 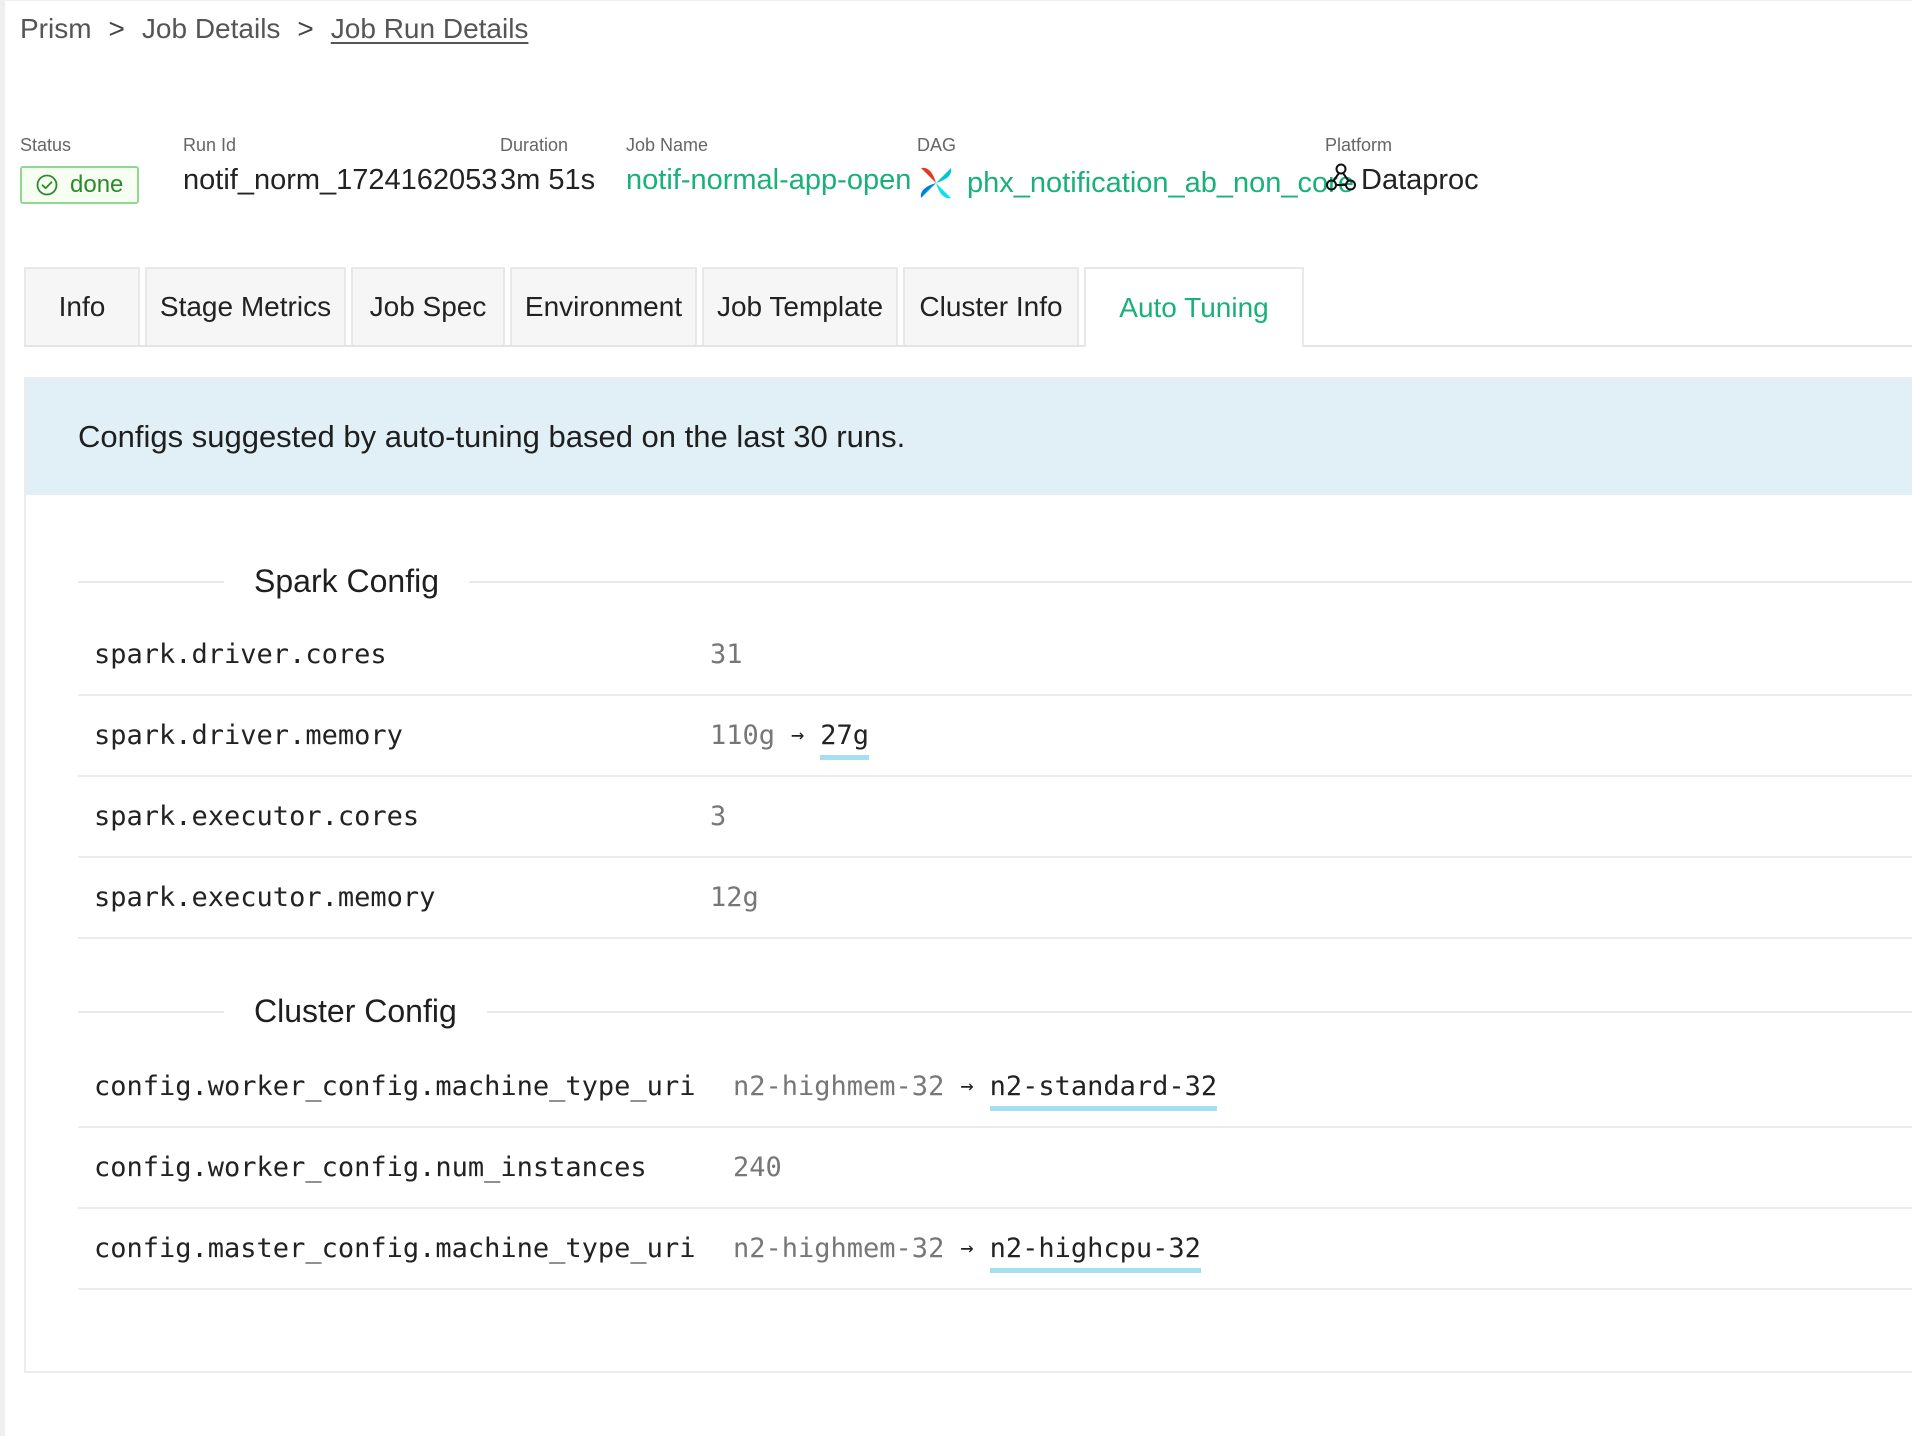 I want to click on meta-run-id: Run Id notif_norm_1724162053, so click(x=340, y=166).